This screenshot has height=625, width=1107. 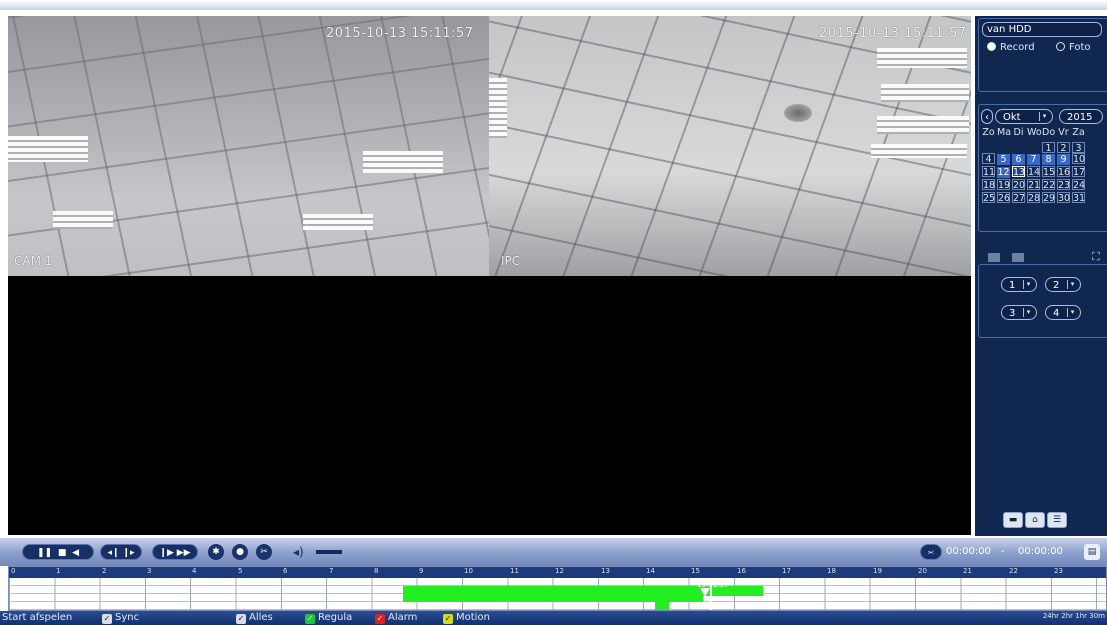 I want to click on clip-end-time: 00:00:00, so click(x=1040, y=551).